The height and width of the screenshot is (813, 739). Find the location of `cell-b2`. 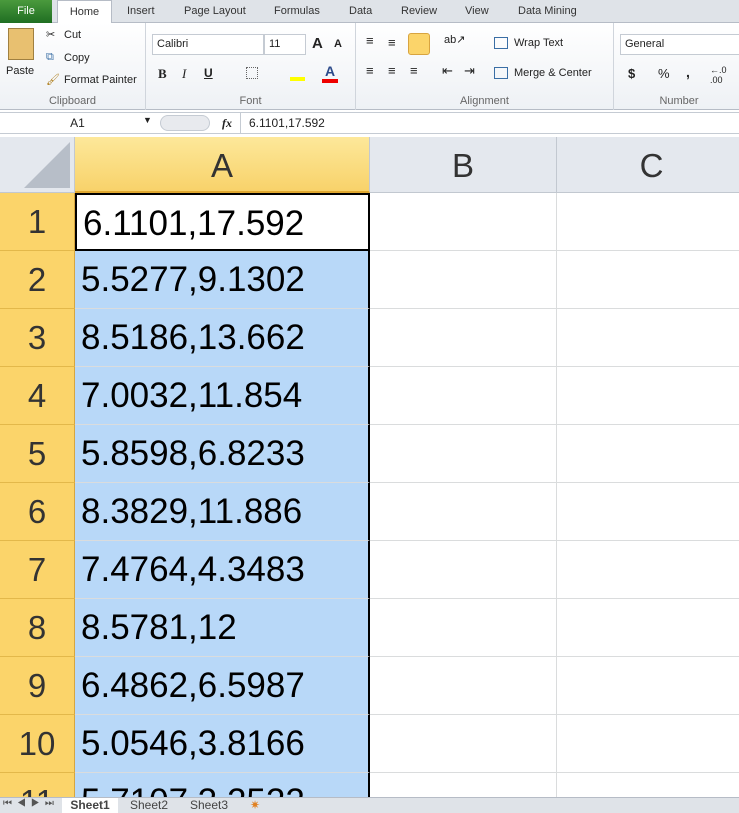

cell-b2 is located at coordinates (463, 280).